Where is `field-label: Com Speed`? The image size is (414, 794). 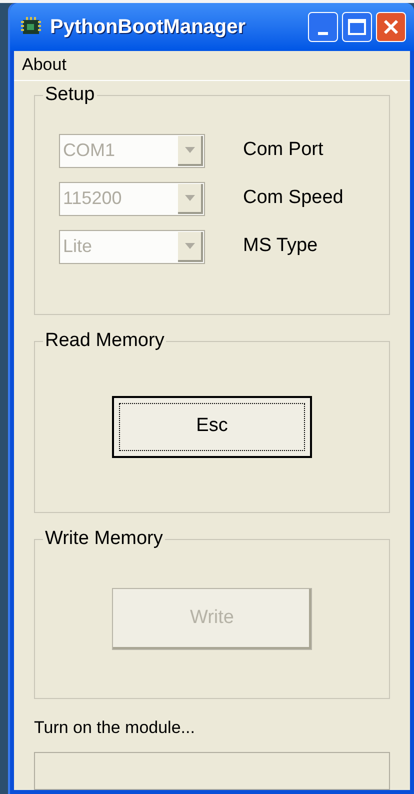
field-label: Com Speed is located at coordinates (293, 198).